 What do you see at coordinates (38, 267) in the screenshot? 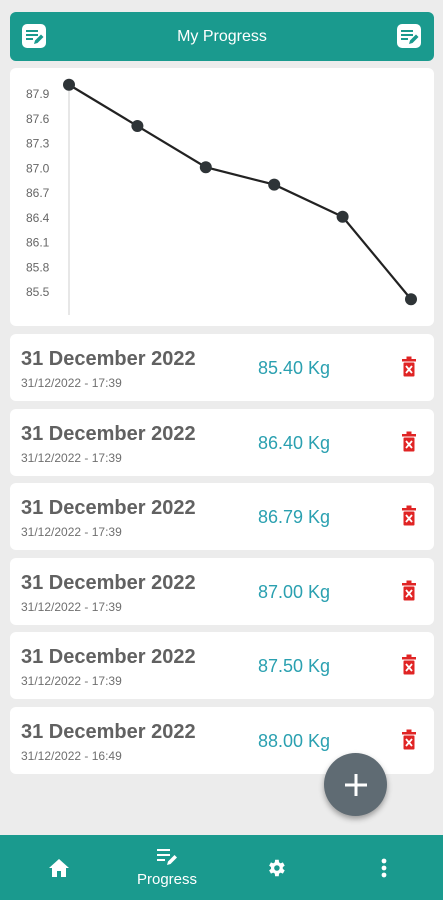
I see `y-tick-label: 85.8` at bounding box center [38, 267].